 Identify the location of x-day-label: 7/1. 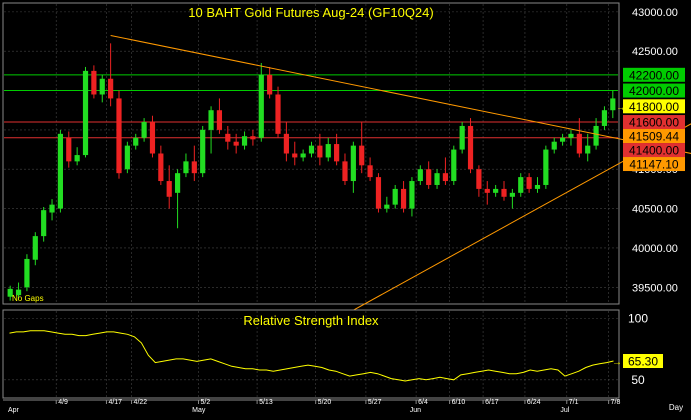
(574, 402).